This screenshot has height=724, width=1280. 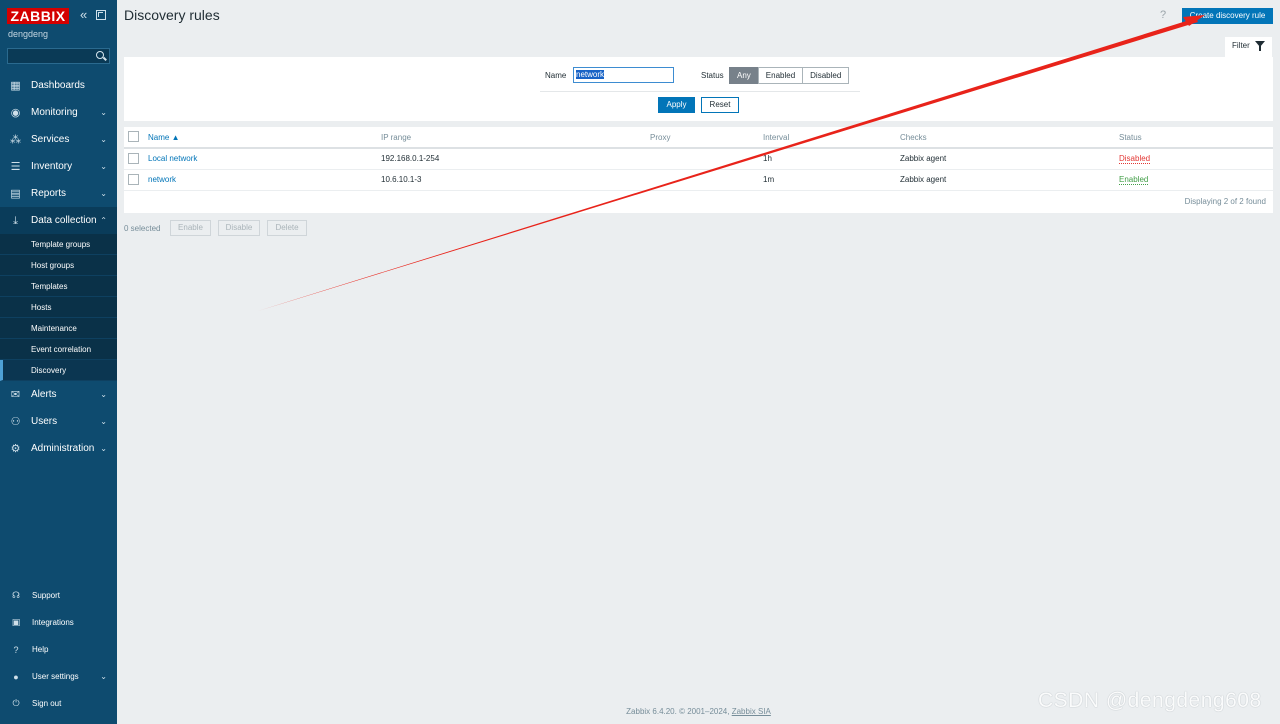 I want to click on menu-item-user-settings: ● User settings ⌄, so click(x=58, y=676).